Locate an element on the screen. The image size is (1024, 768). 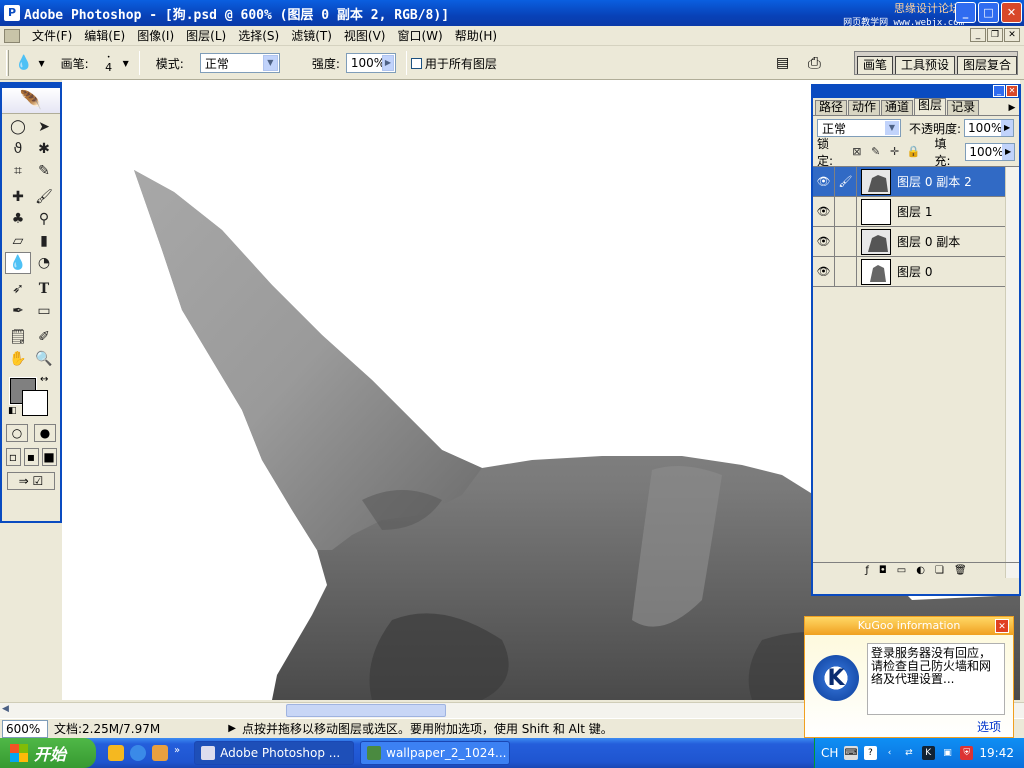
hand-tool-icon: ✋ is located at coordinates (18, 359).